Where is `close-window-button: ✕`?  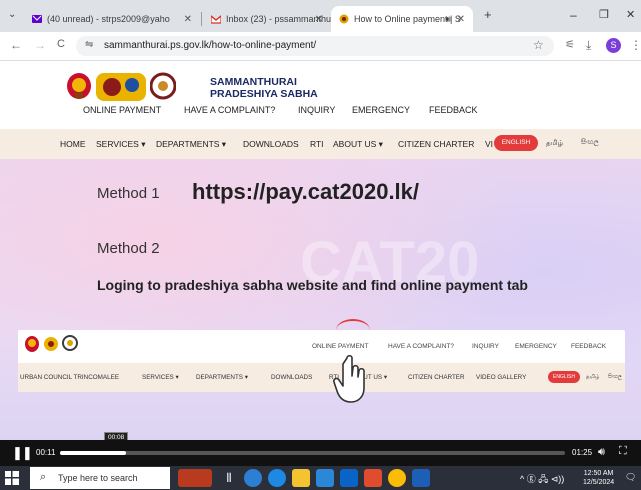
close-window-button: ✕ is located at coordinates (630, 14).